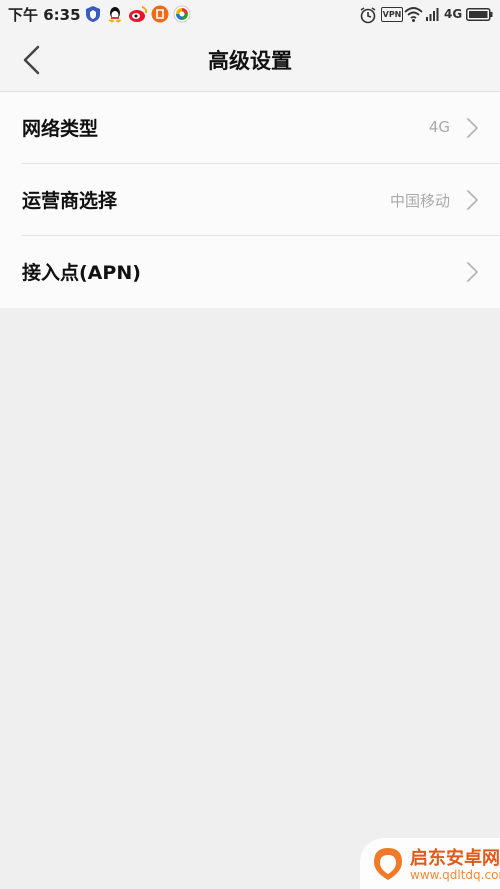 This screenshot has width=500, height=889. What do you see at coordinates (432, 14) in the screenshot?
I see `signal-icon` at bounding box center [432, 14].